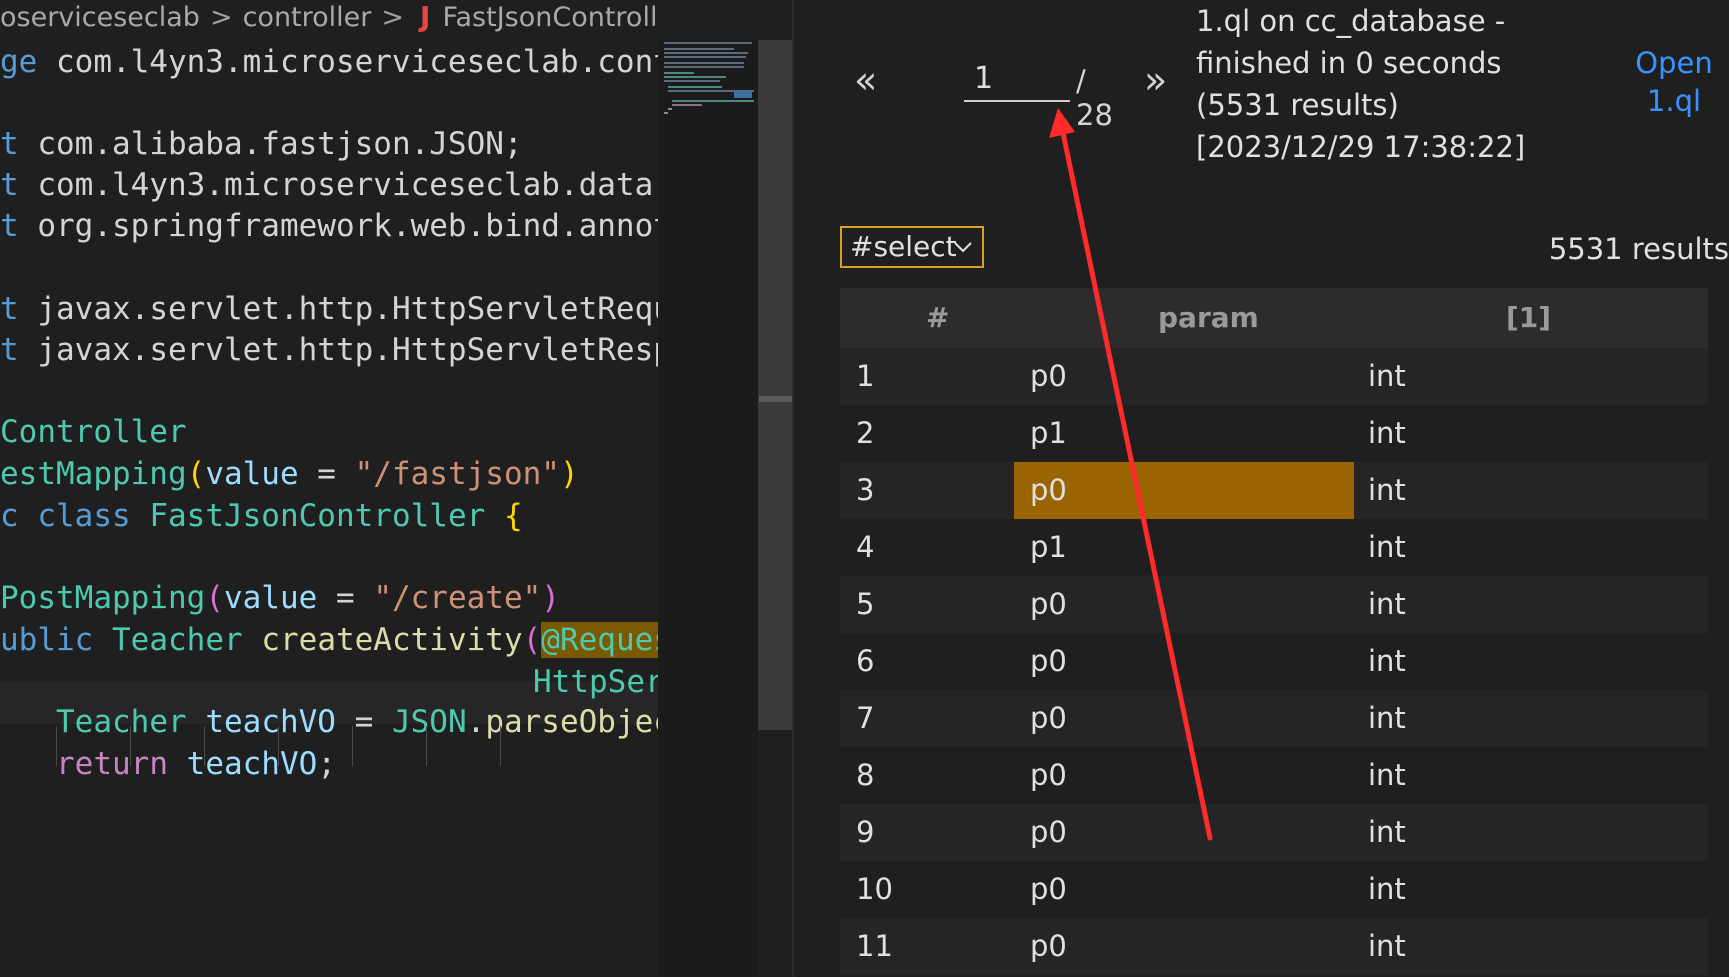 Image resolution: width=1729 pixels, height=977 pixels. What do you see at coordinates (865, 775) in the screenshot?
I see `row-index-cell: 8` at bounding box center [865, 775].